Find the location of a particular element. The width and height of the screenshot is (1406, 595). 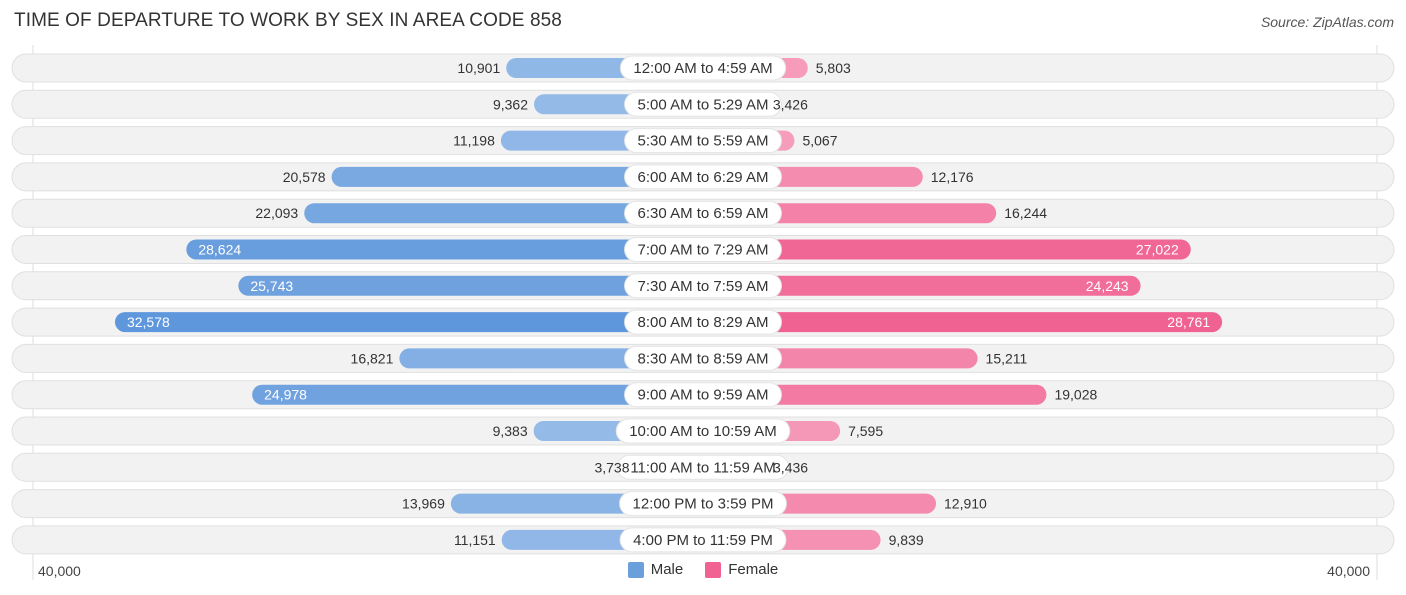

value-label-male: 24,978 is located at coordinates (285, 395).